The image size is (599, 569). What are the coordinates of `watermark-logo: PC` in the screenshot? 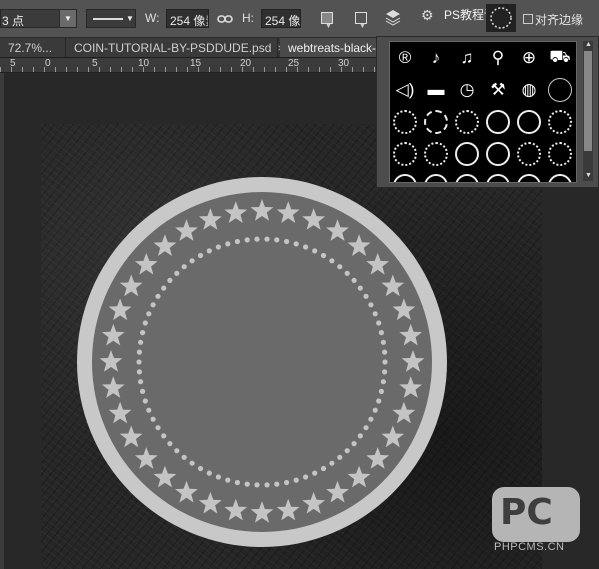 It's located at (536, 514).